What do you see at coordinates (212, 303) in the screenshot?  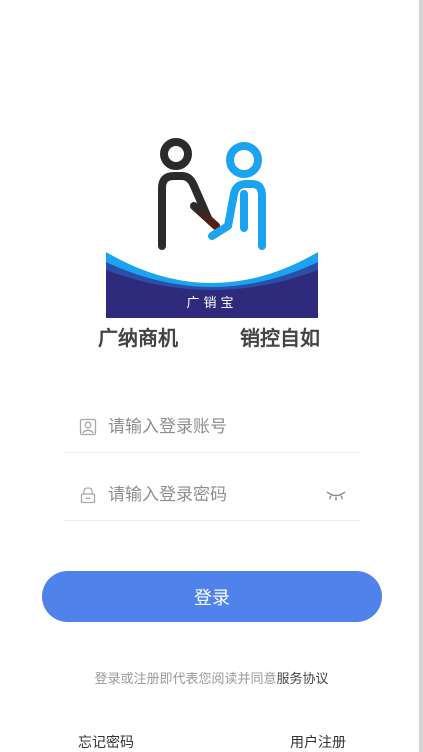 I see `logo-brand-text: 广销宝` at bounding box center [212, 303].